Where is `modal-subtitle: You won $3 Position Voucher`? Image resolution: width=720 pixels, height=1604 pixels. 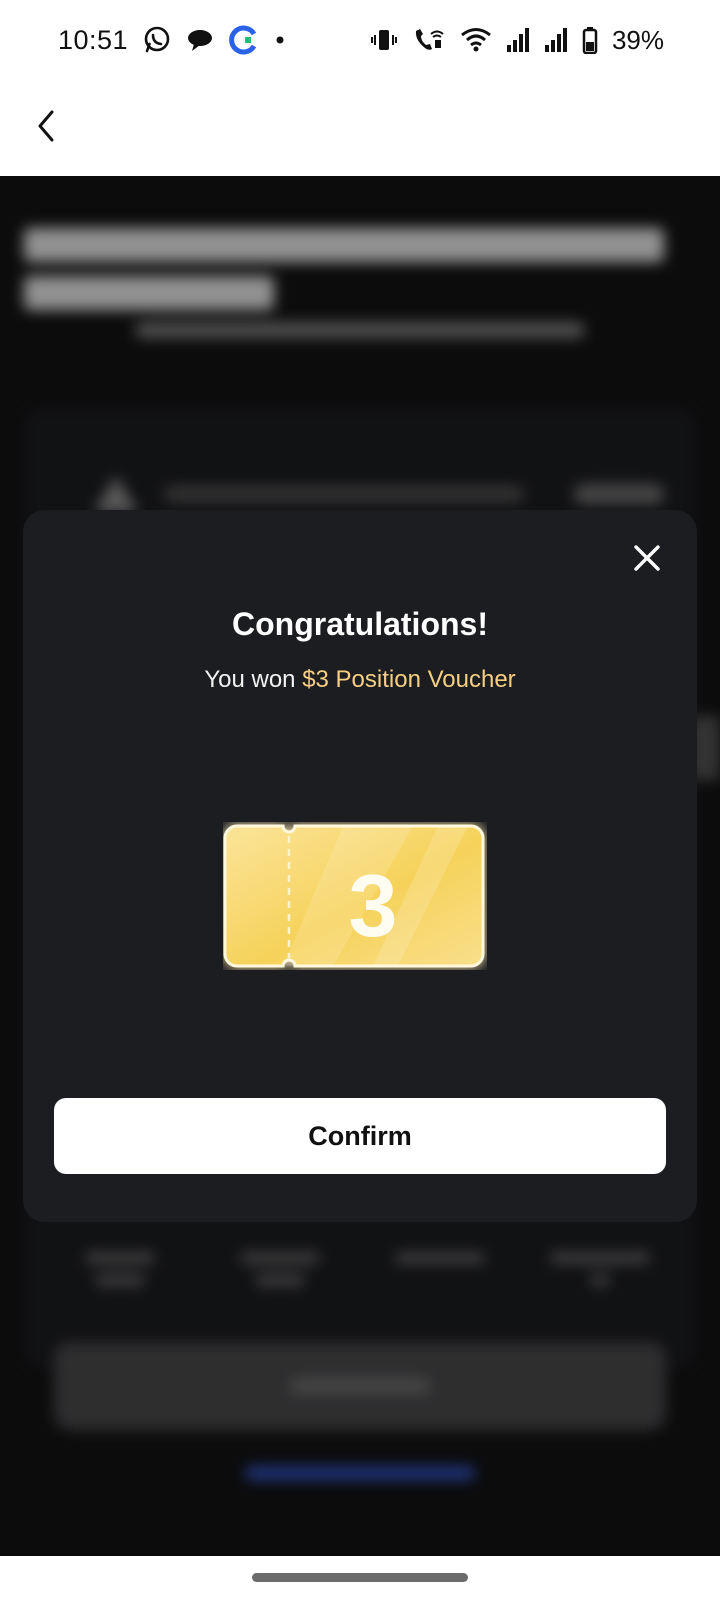
modal-subtitle: You won $3 Position Voucher is located at coordinates (360, 680).